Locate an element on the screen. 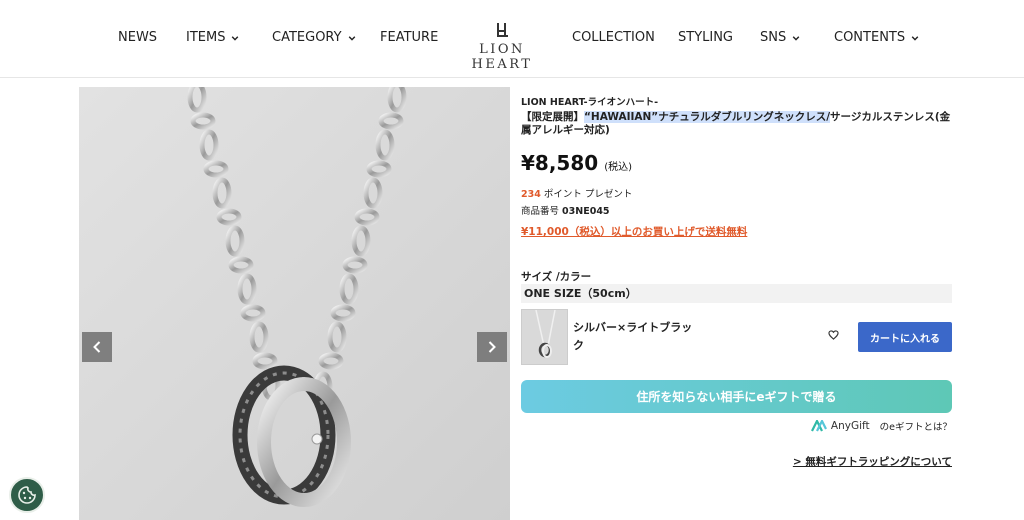 Image resolution: width=1024 pixels, height=520 pixels. nav-label: NEWS is located at coordinates (138, 37).